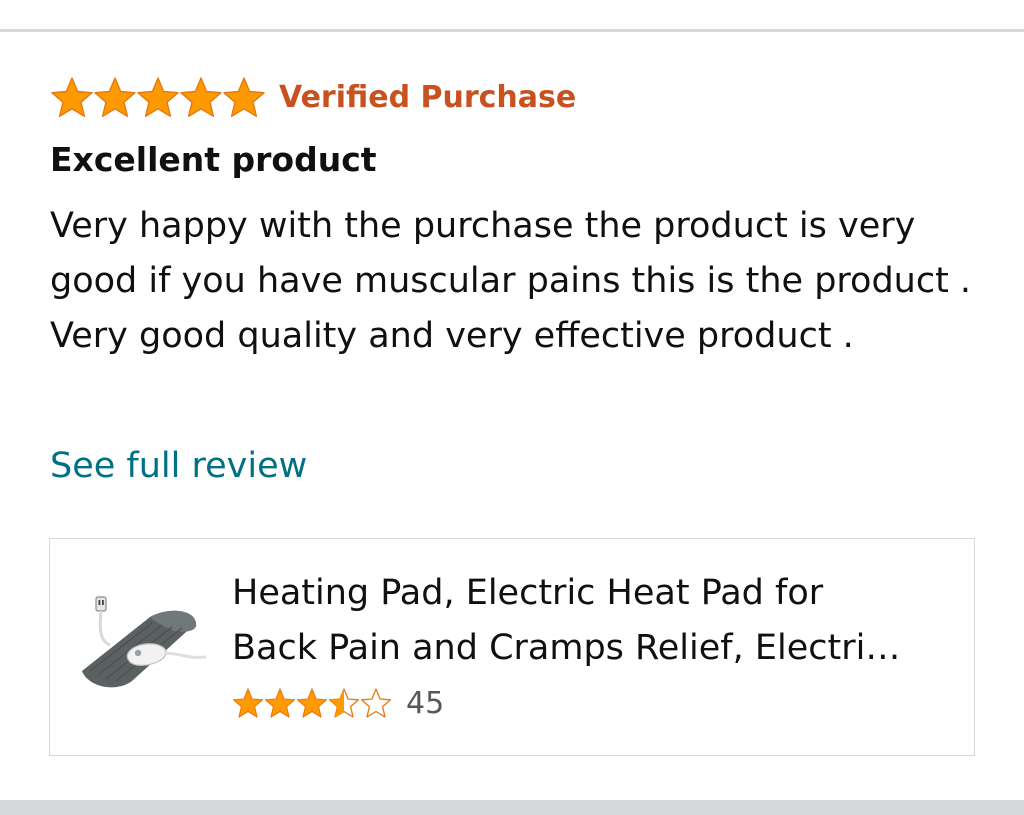  I want to click on product-rating-row: 45, so click(338, 703).